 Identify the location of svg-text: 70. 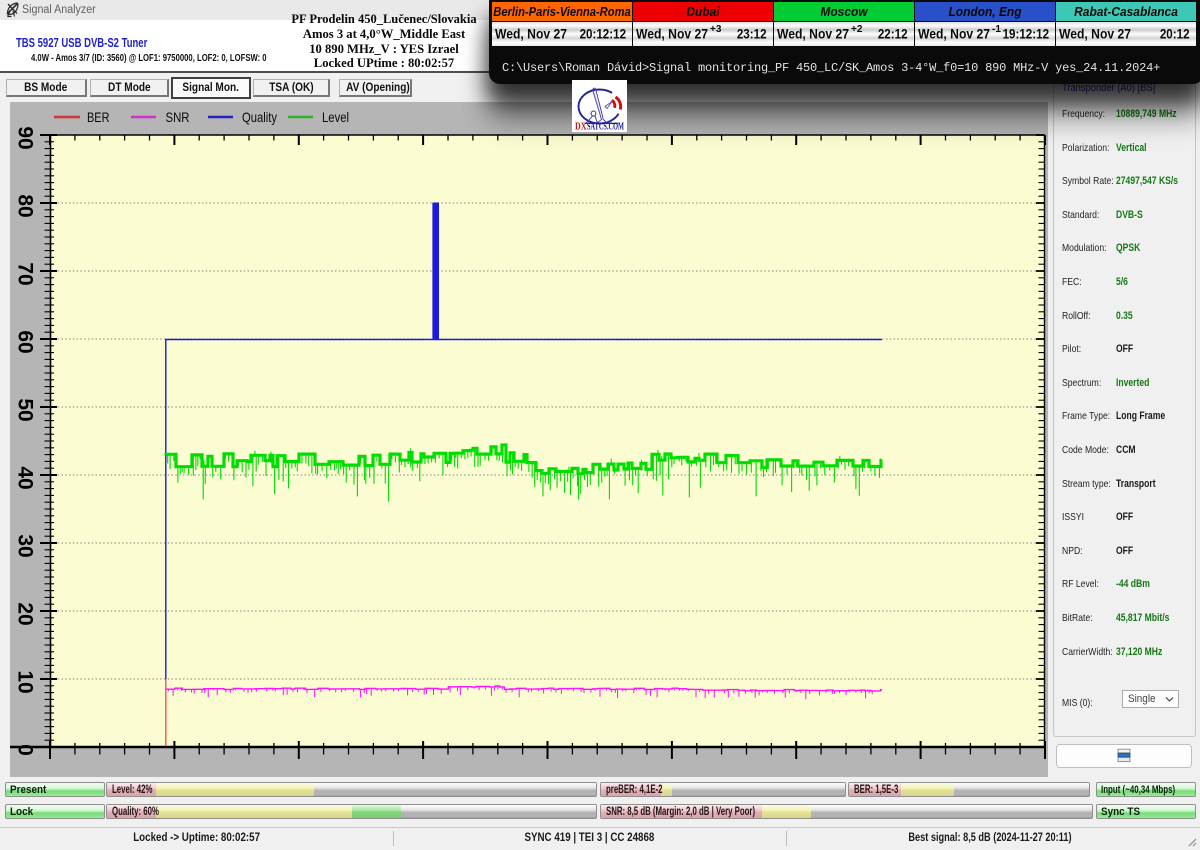
(25, 273).